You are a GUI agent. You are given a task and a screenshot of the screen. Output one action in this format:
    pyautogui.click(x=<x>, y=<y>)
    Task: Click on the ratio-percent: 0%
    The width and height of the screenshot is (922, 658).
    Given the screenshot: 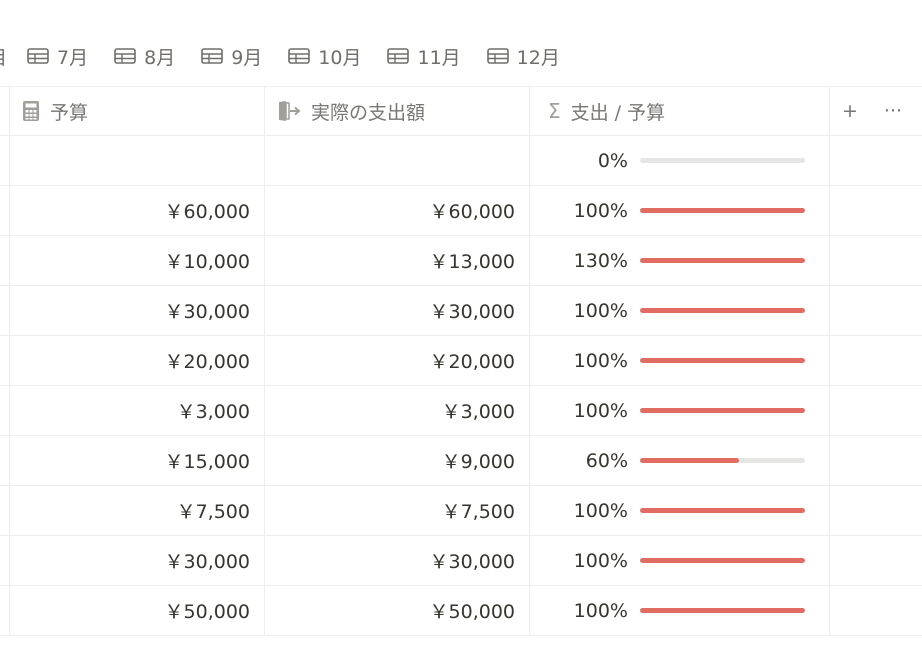 What is the action you would take?
    pyautogui.click(x=612, y=160)
    